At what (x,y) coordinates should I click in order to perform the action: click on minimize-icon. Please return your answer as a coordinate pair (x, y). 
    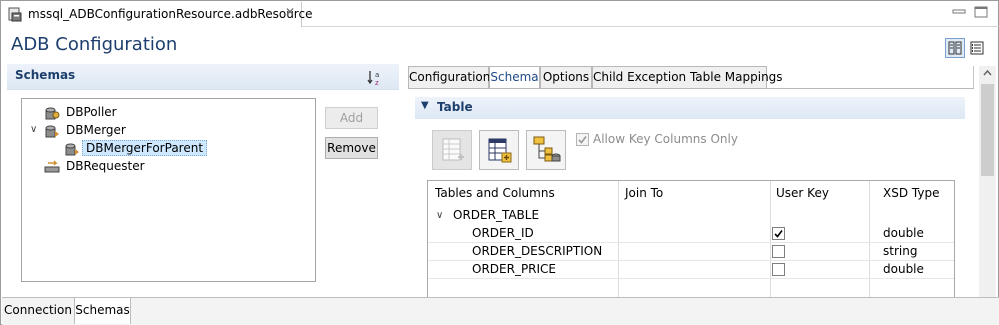
    Looking at the image, I should click on (959, 12).